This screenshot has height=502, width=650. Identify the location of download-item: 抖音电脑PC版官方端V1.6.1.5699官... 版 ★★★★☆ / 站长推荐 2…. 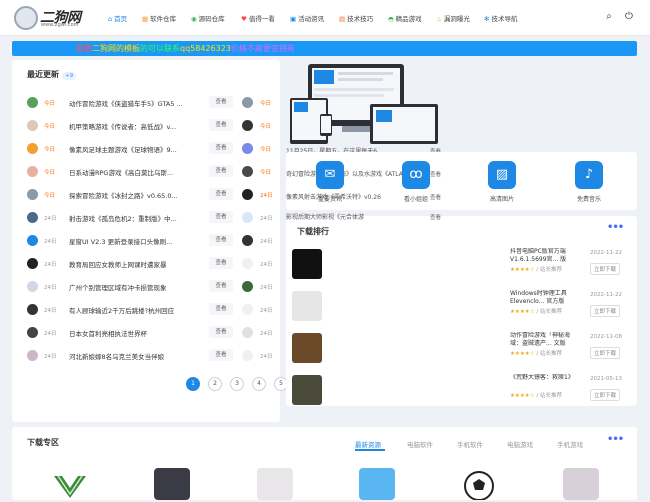
(460, 264).